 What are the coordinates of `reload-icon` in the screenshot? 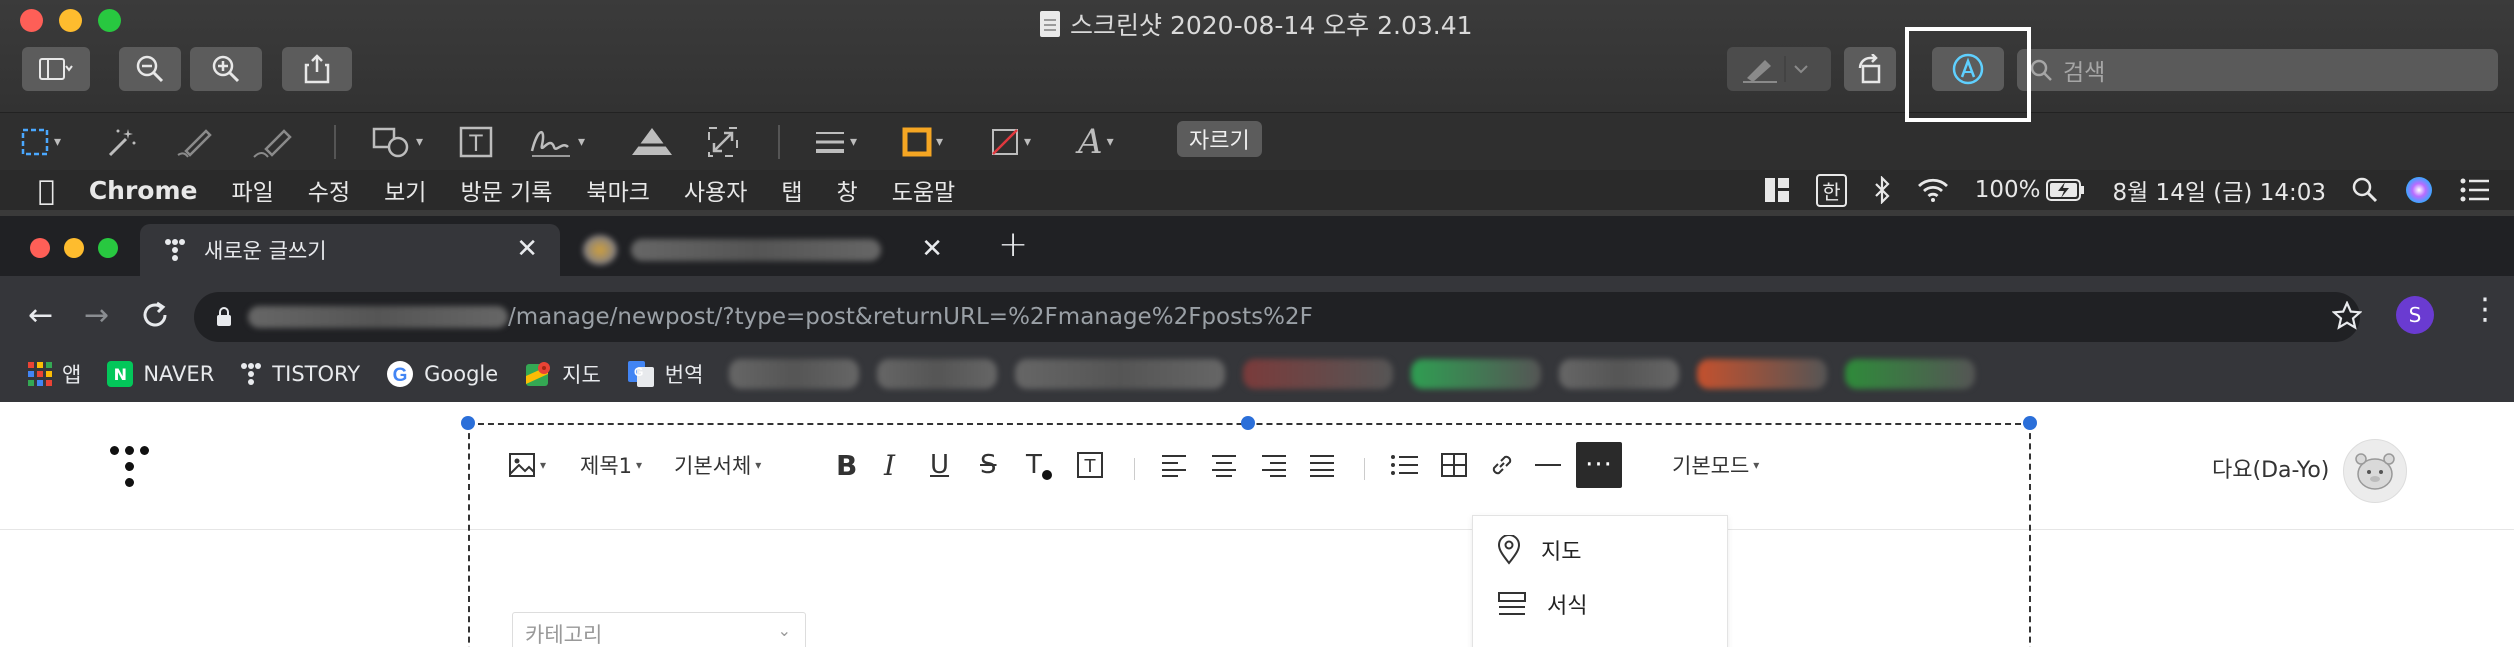 It's located at (155, 315).